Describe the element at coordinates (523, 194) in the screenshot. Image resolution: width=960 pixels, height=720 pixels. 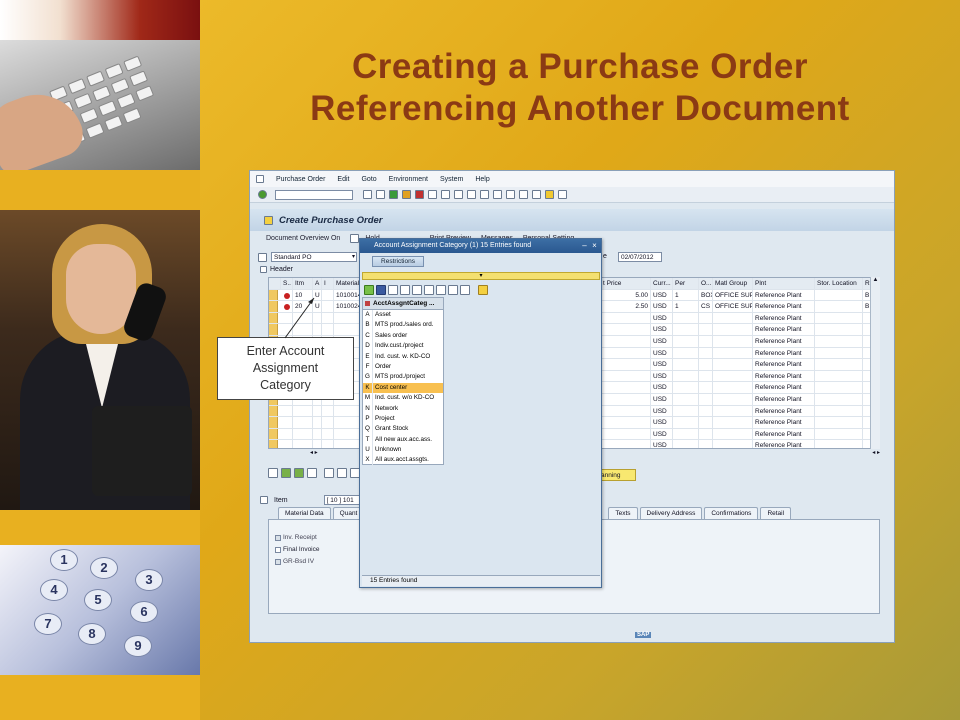
I see `new-session-icon` at that location.